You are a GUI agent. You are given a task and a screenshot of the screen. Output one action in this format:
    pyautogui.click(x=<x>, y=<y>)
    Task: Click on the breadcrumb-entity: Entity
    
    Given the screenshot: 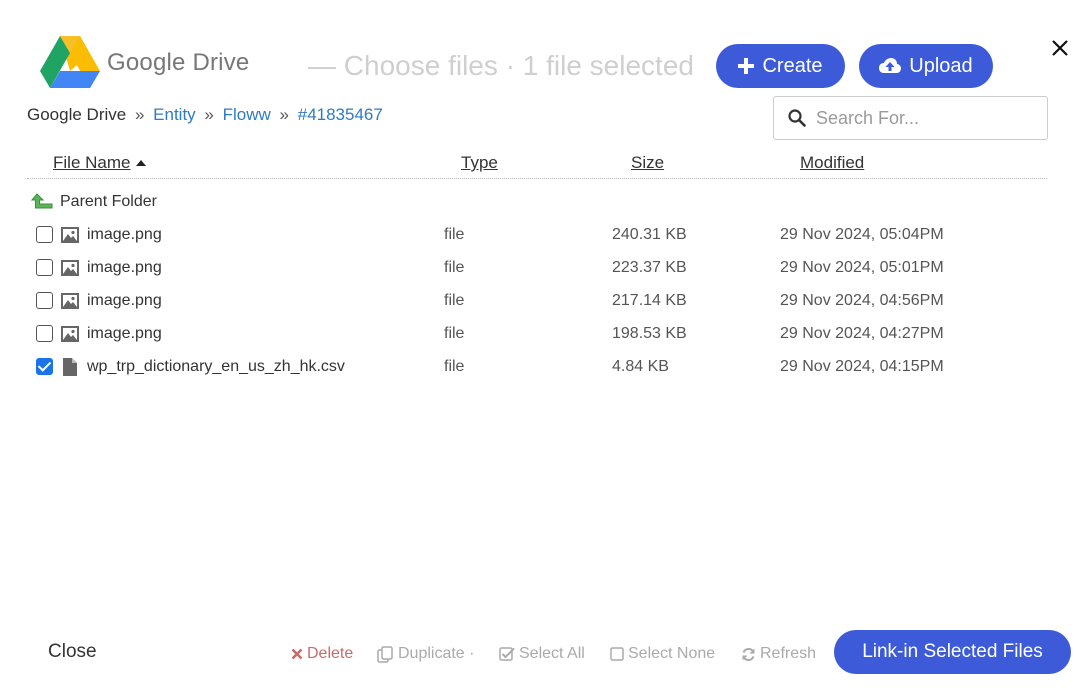 What is the action you would take?
    pyautogui.click(x=174, y=114)
    